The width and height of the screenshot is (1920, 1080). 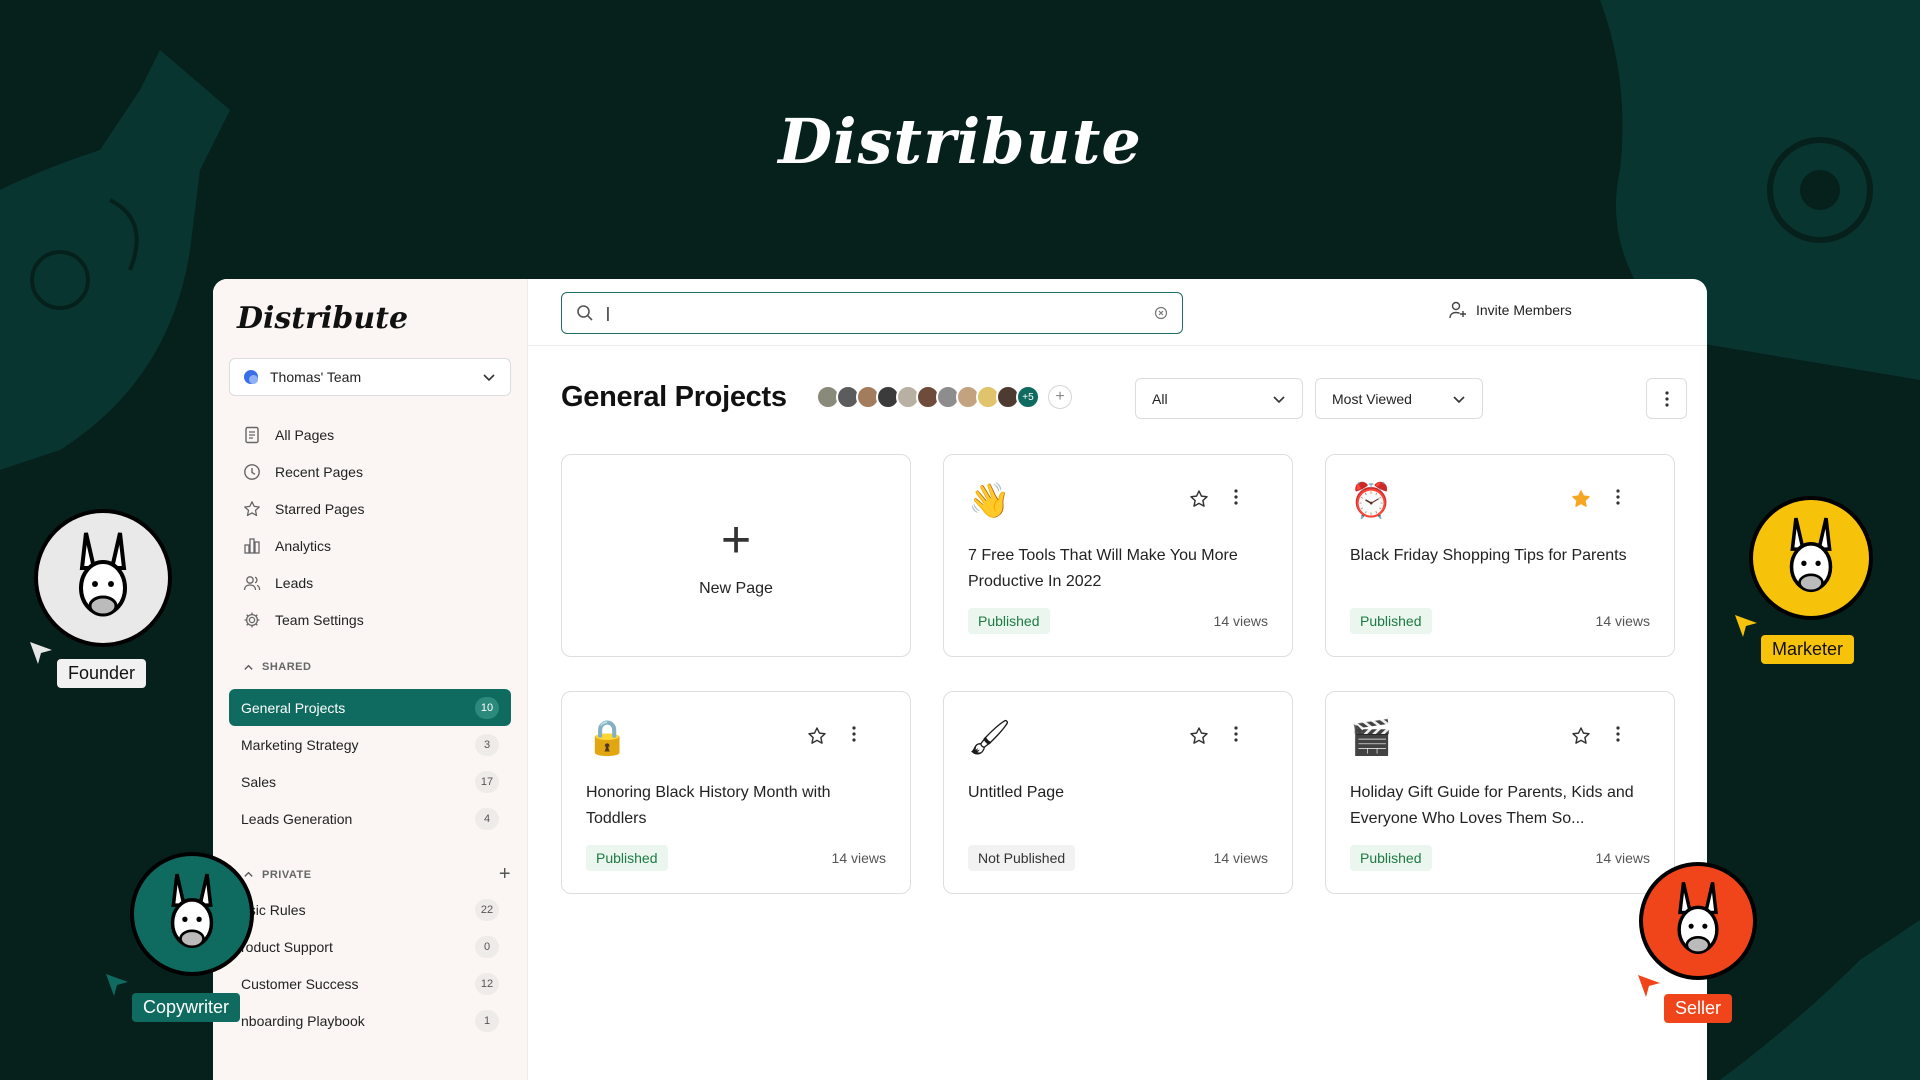 What do you see at coordinates (674, 397) in the screenshot?
I see `page-title: General Projects` at bounding box center [674, 397].